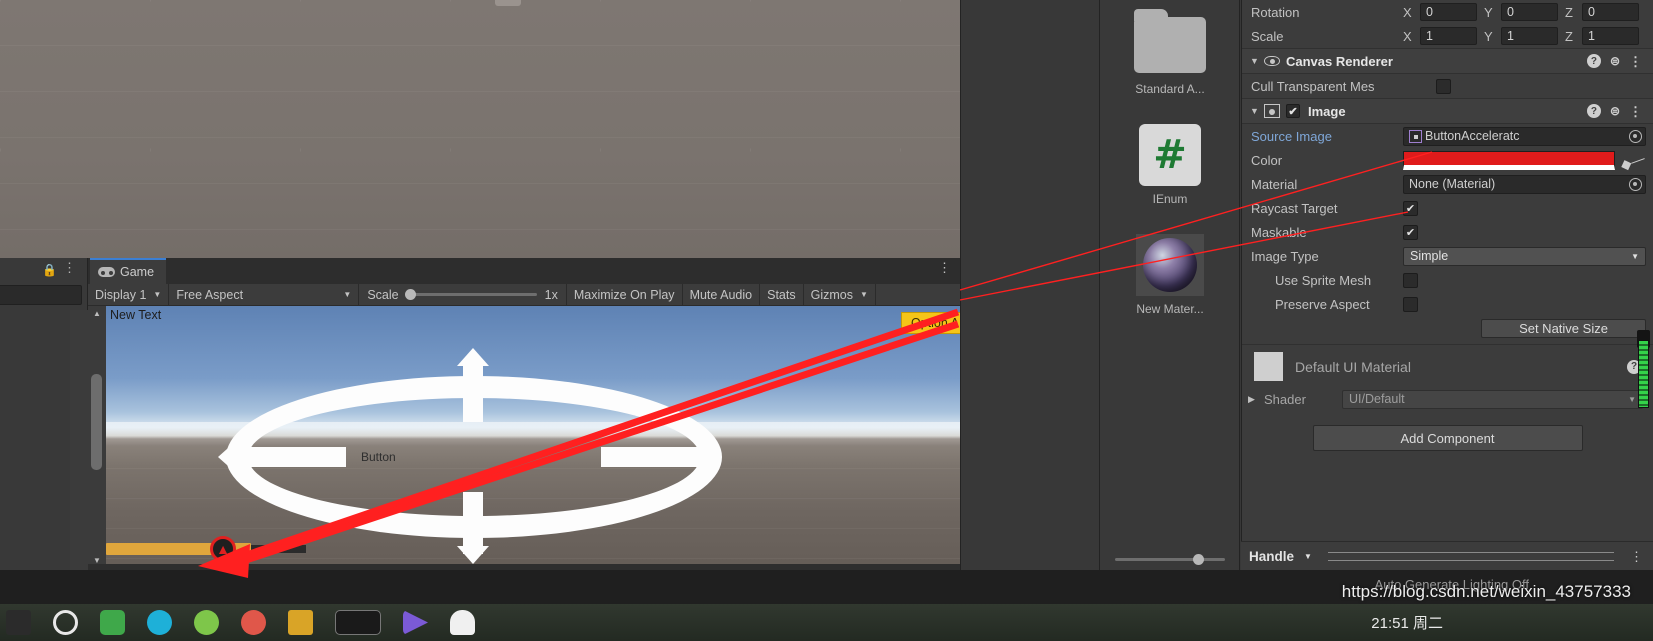 The image size is (1653, 641). I want to click on rotation-y-field: 0, so click(1529, 12).